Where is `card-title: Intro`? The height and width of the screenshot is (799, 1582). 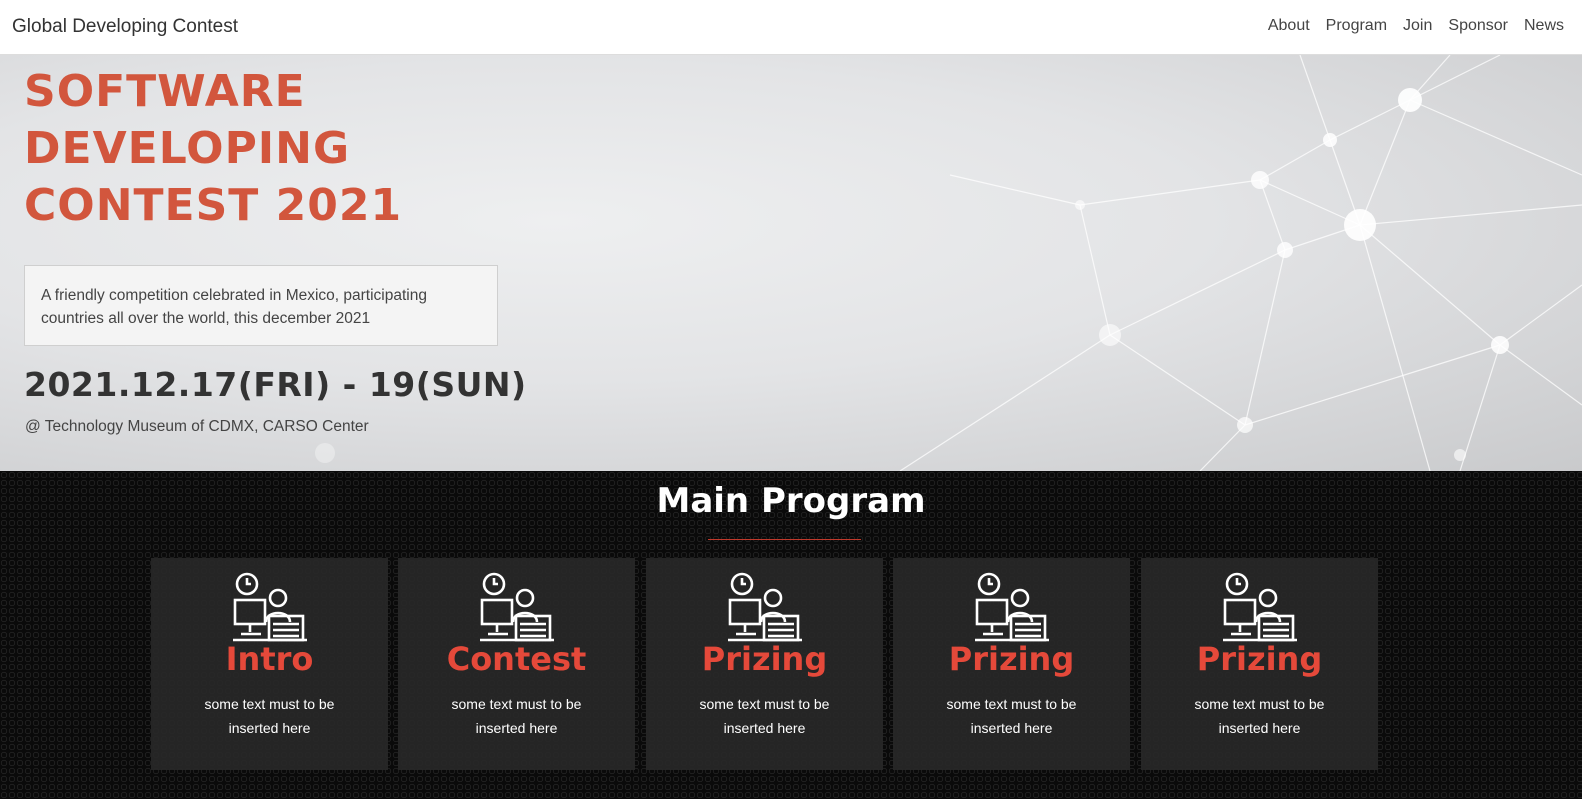
card-title: Intro is located at coordinates (269, 659).